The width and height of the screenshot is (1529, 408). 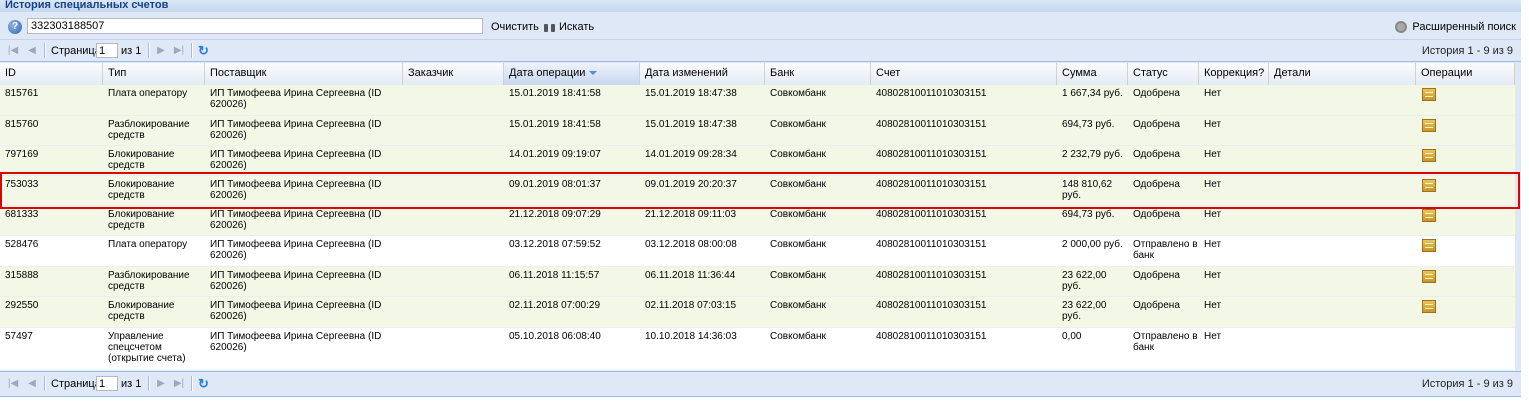 I want to click on help-icon: ?, so click(x=15, y=27).